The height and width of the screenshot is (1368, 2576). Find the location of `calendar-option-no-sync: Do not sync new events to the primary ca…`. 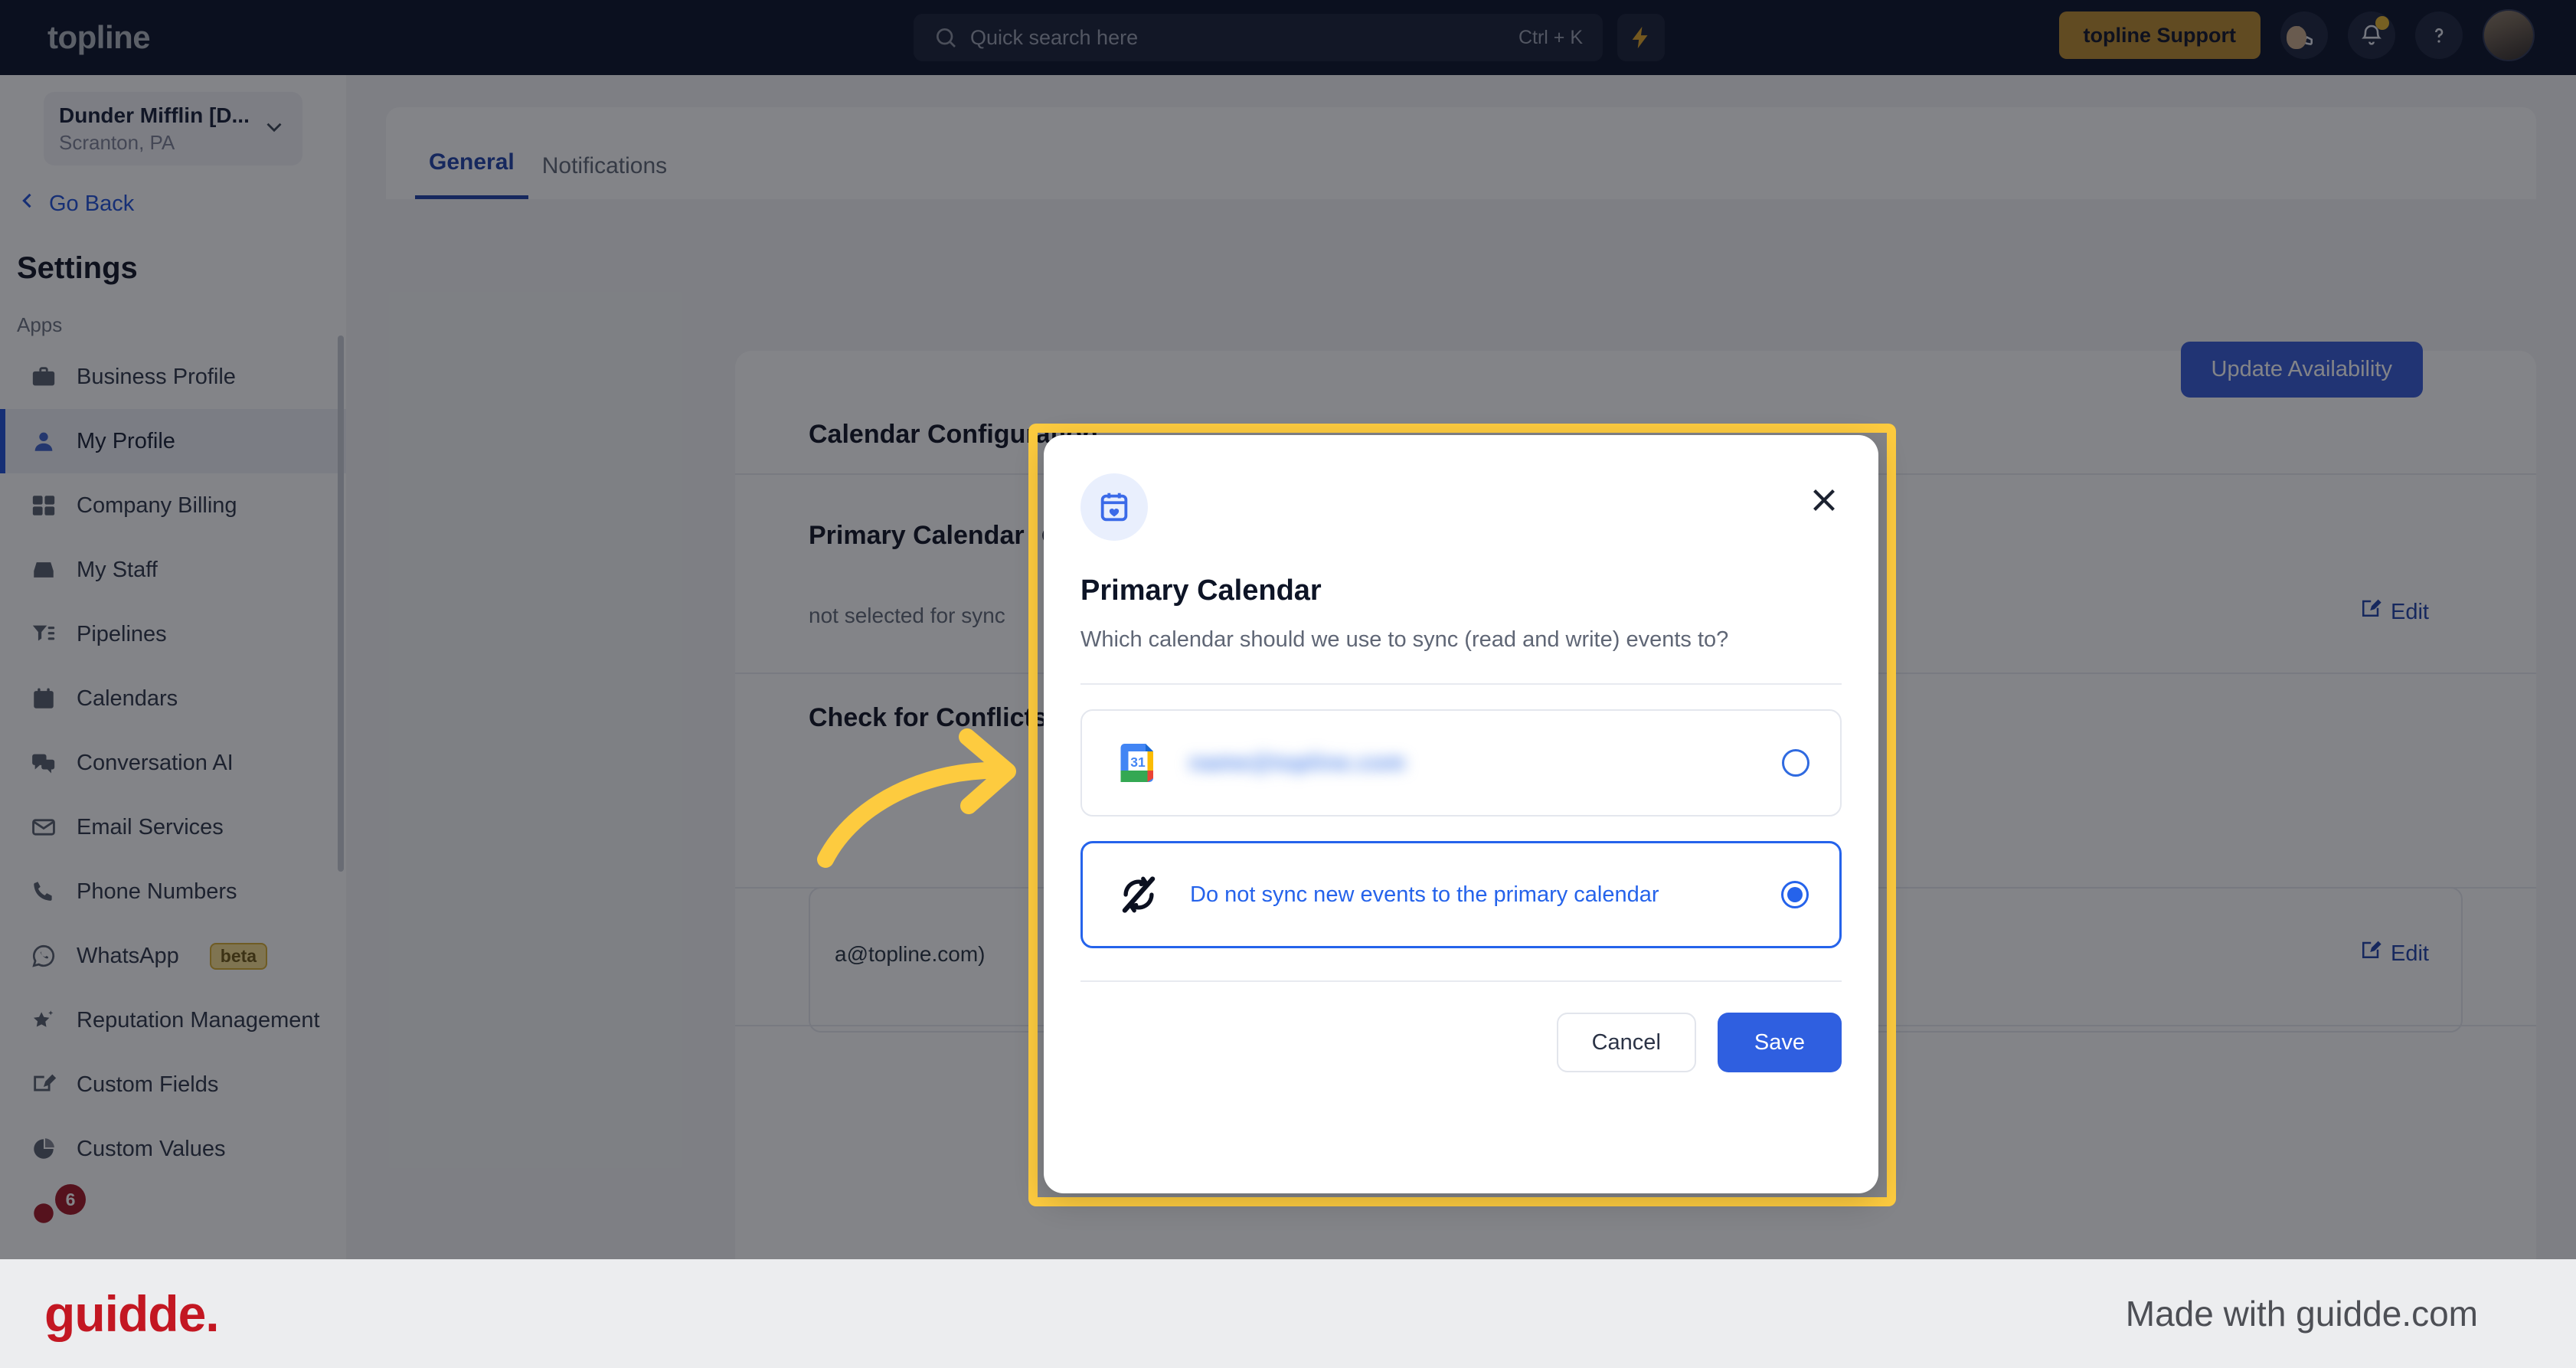

calendar-option-no-sync: Do not sync new events to the primary ca… is located at coordinates (1461, 895).